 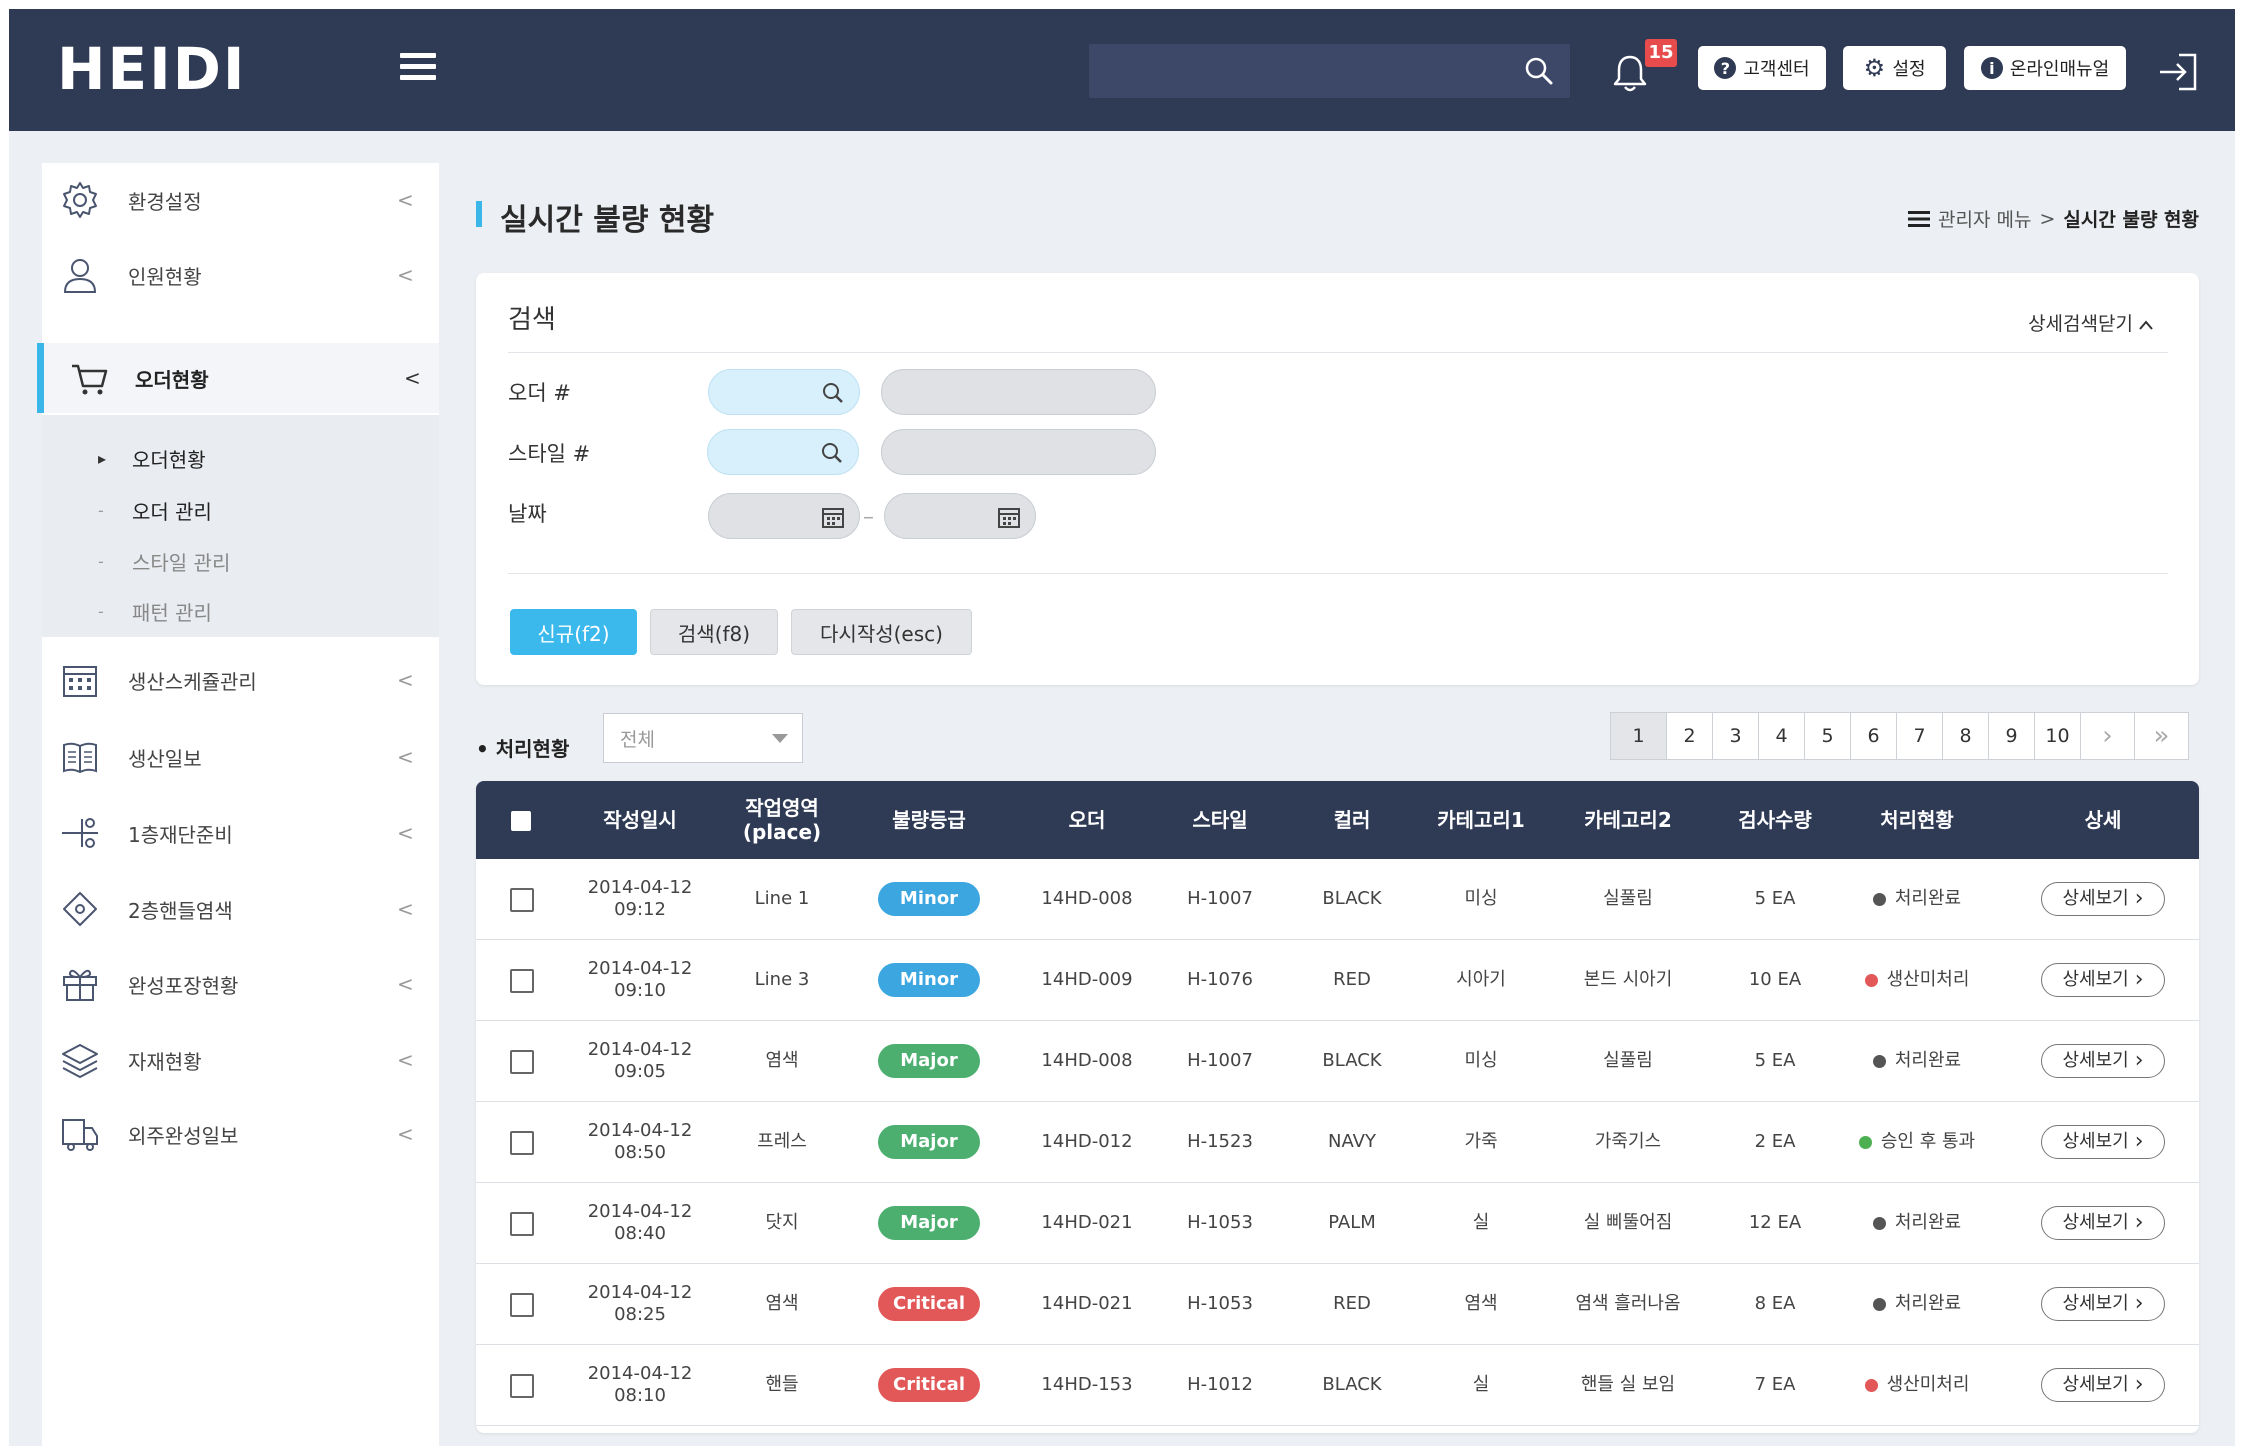 I want to click on sidebar-item-orders: 오더현황 <, so click(x=238, y=378).